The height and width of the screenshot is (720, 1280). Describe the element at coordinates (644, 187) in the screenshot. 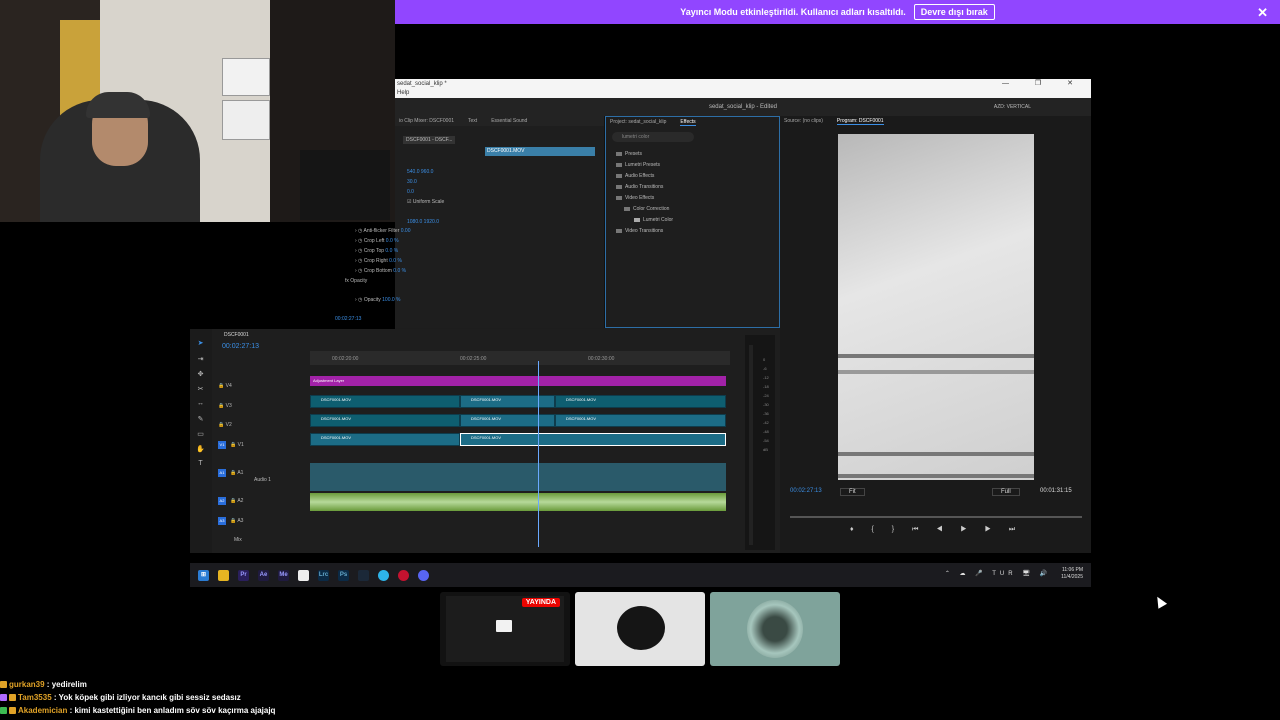

I see `effects-item-audio-transitions: Audio Transitions` at that location.